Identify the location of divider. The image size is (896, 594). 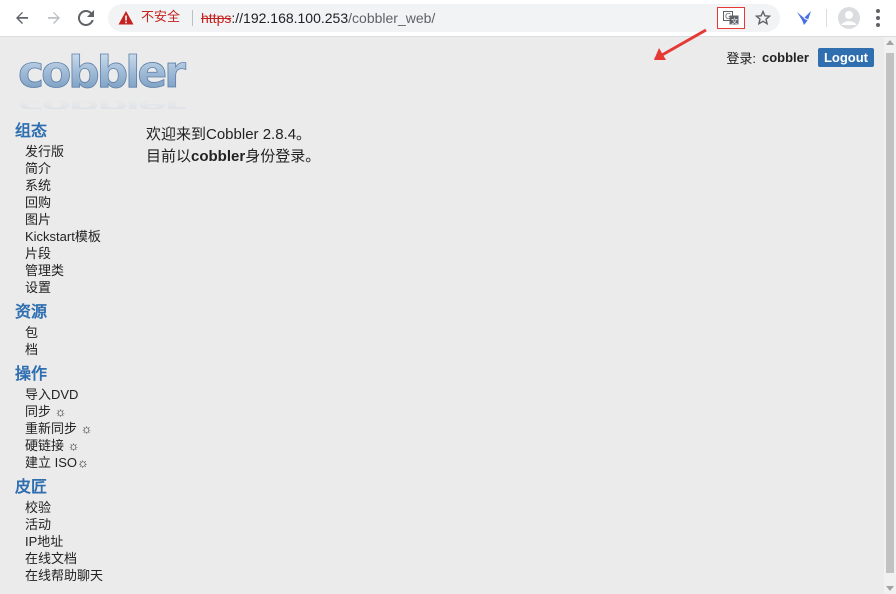
(192, 18).